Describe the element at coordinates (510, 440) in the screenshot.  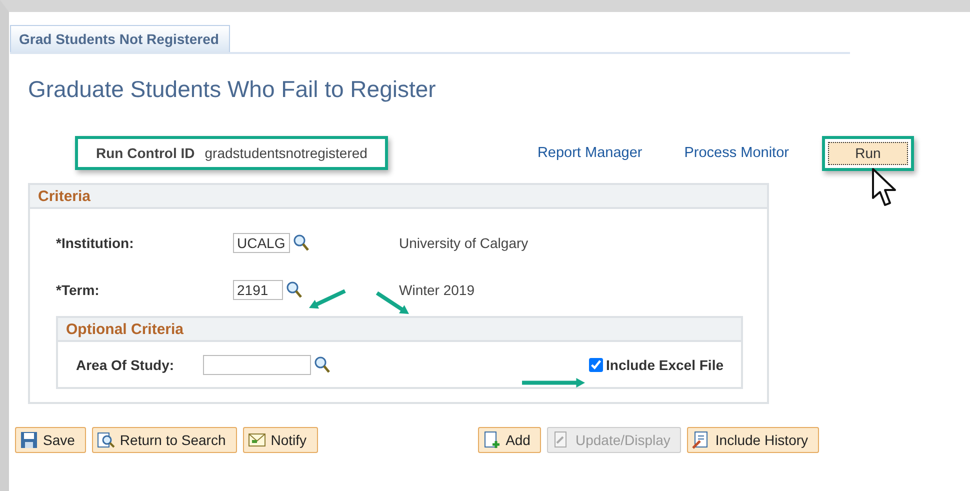
I see `toolbar-button: Add` at that location.